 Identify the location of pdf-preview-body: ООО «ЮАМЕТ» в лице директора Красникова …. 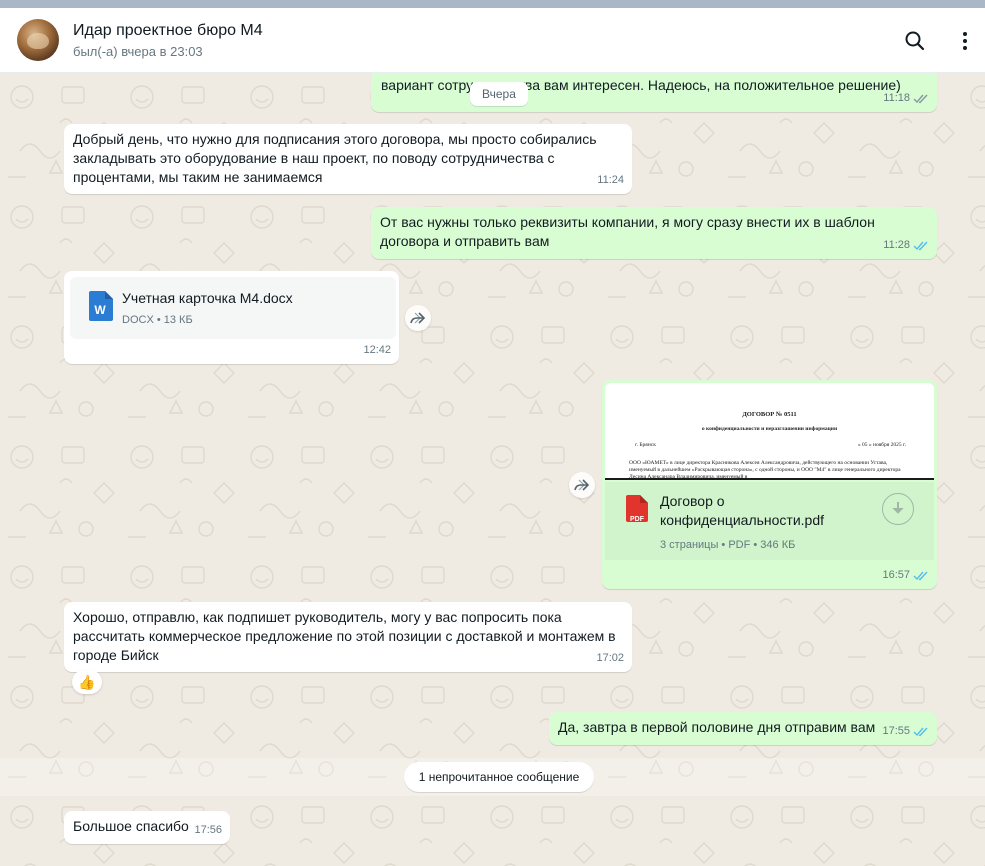
(765, 470).